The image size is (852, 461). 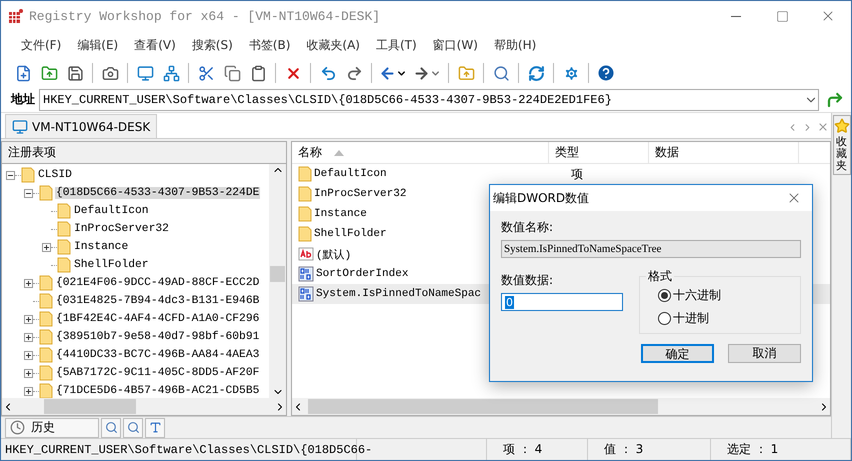 I want to click on selected-count: 选定 ： 1, so click(x=752, y=449).